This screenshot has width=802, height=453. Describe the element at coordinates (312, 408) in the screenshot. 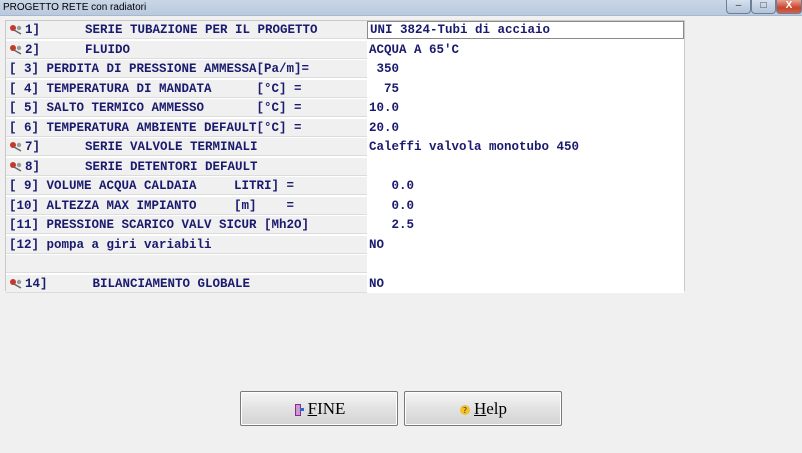

I see `fine-accel: F` at that location.